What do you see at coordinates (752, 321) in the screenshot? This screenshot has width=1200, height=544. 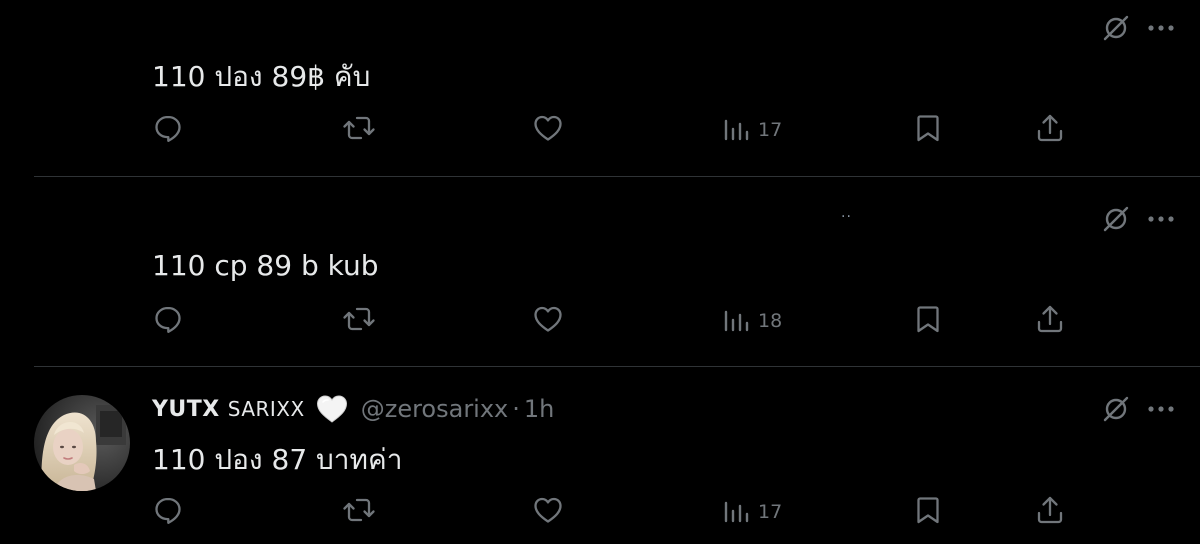 I see `views-button: 18` at bounding box center [752, 321].